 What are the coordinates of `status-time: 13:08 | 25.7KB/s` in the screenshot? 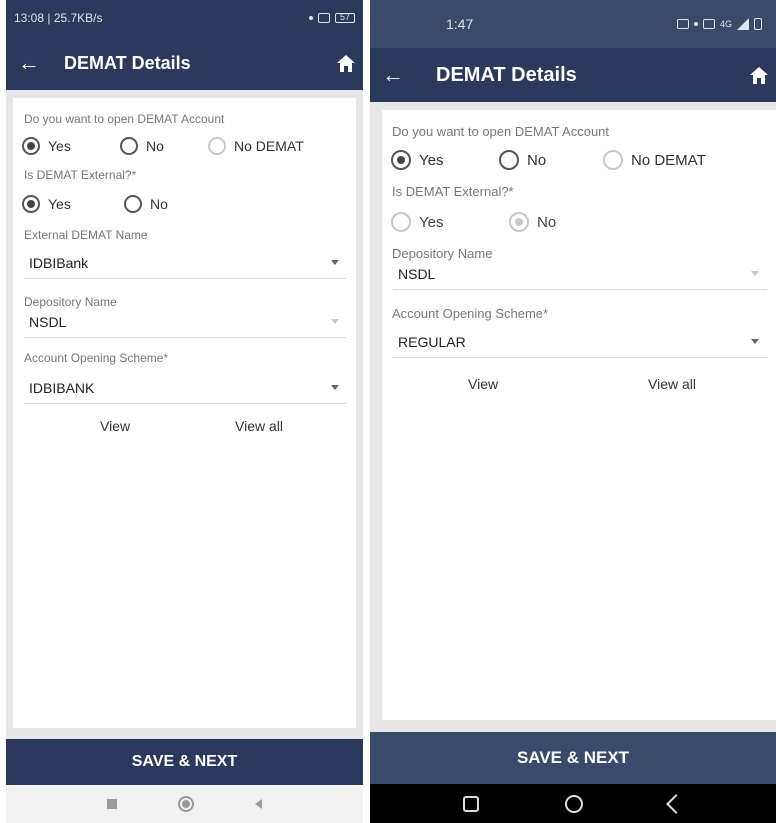 It's located at (58, 18).